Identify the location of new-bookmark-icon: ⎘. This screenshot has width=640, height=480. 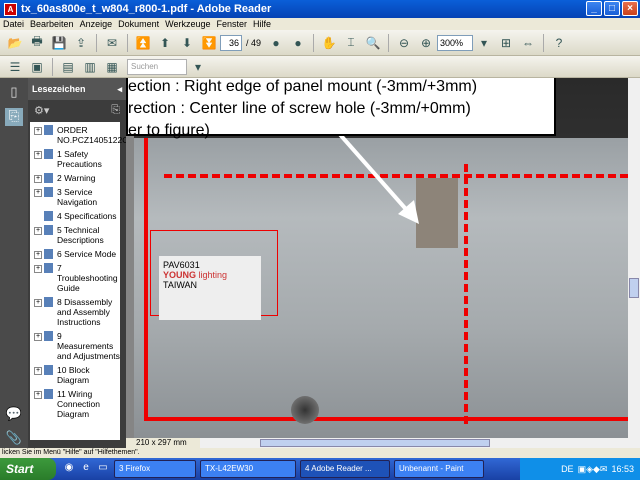
(115, 110).